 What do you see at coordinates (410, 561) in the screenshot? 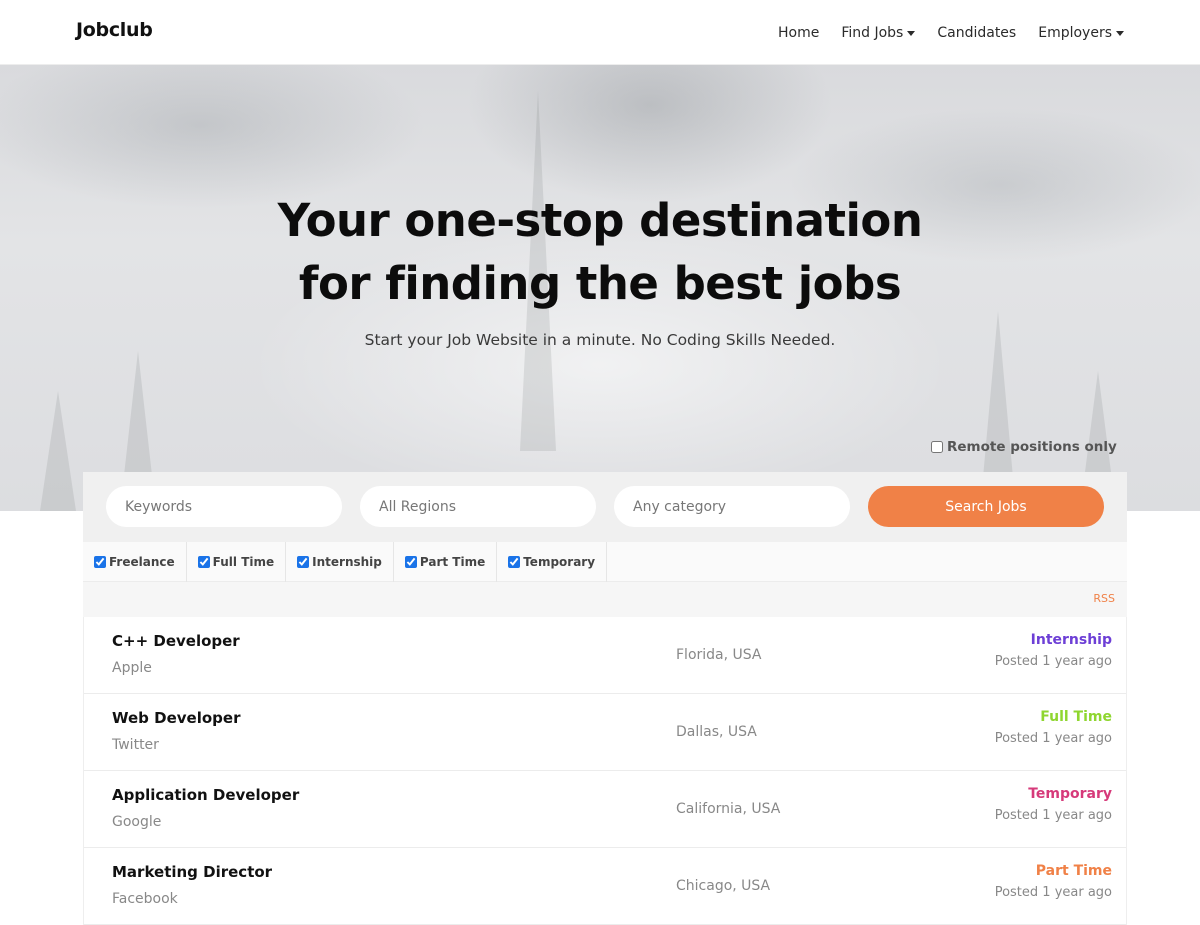
I see `part-time-checkbox` at bounding box center [410, 561].